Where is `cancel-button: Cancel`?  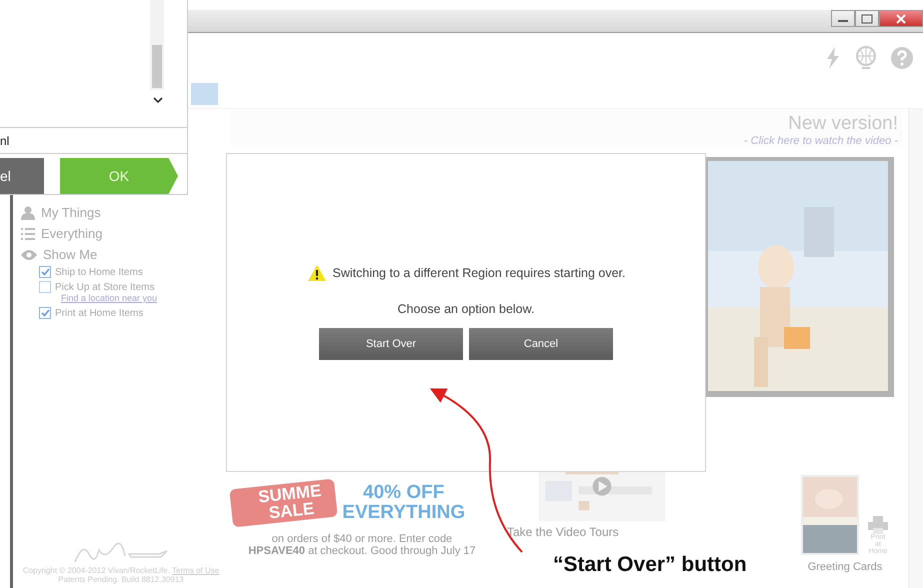 cancel-button: Cancel is located at coordinates (541, 344).